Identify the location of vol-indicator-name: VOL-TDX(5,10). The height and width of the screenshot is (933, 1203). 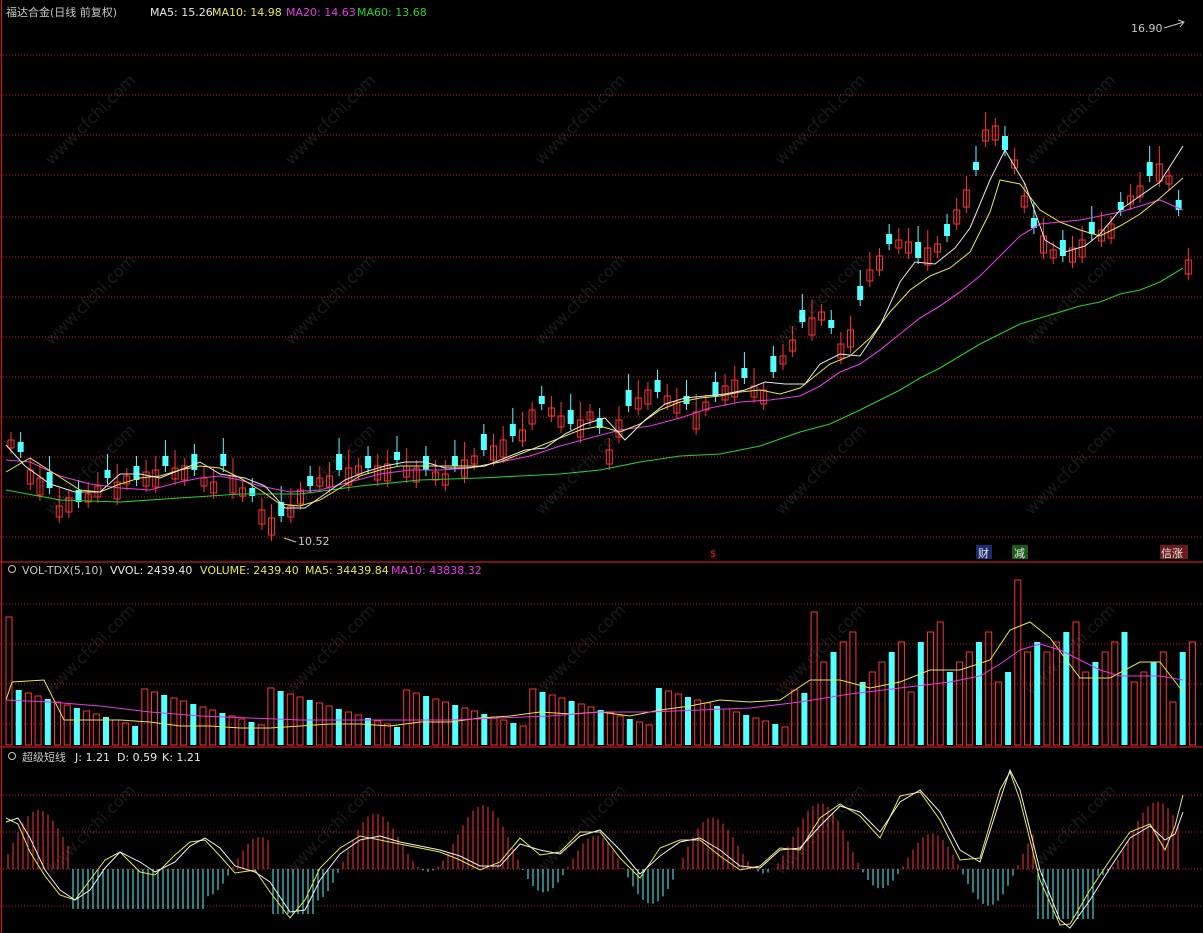
(62, 570).